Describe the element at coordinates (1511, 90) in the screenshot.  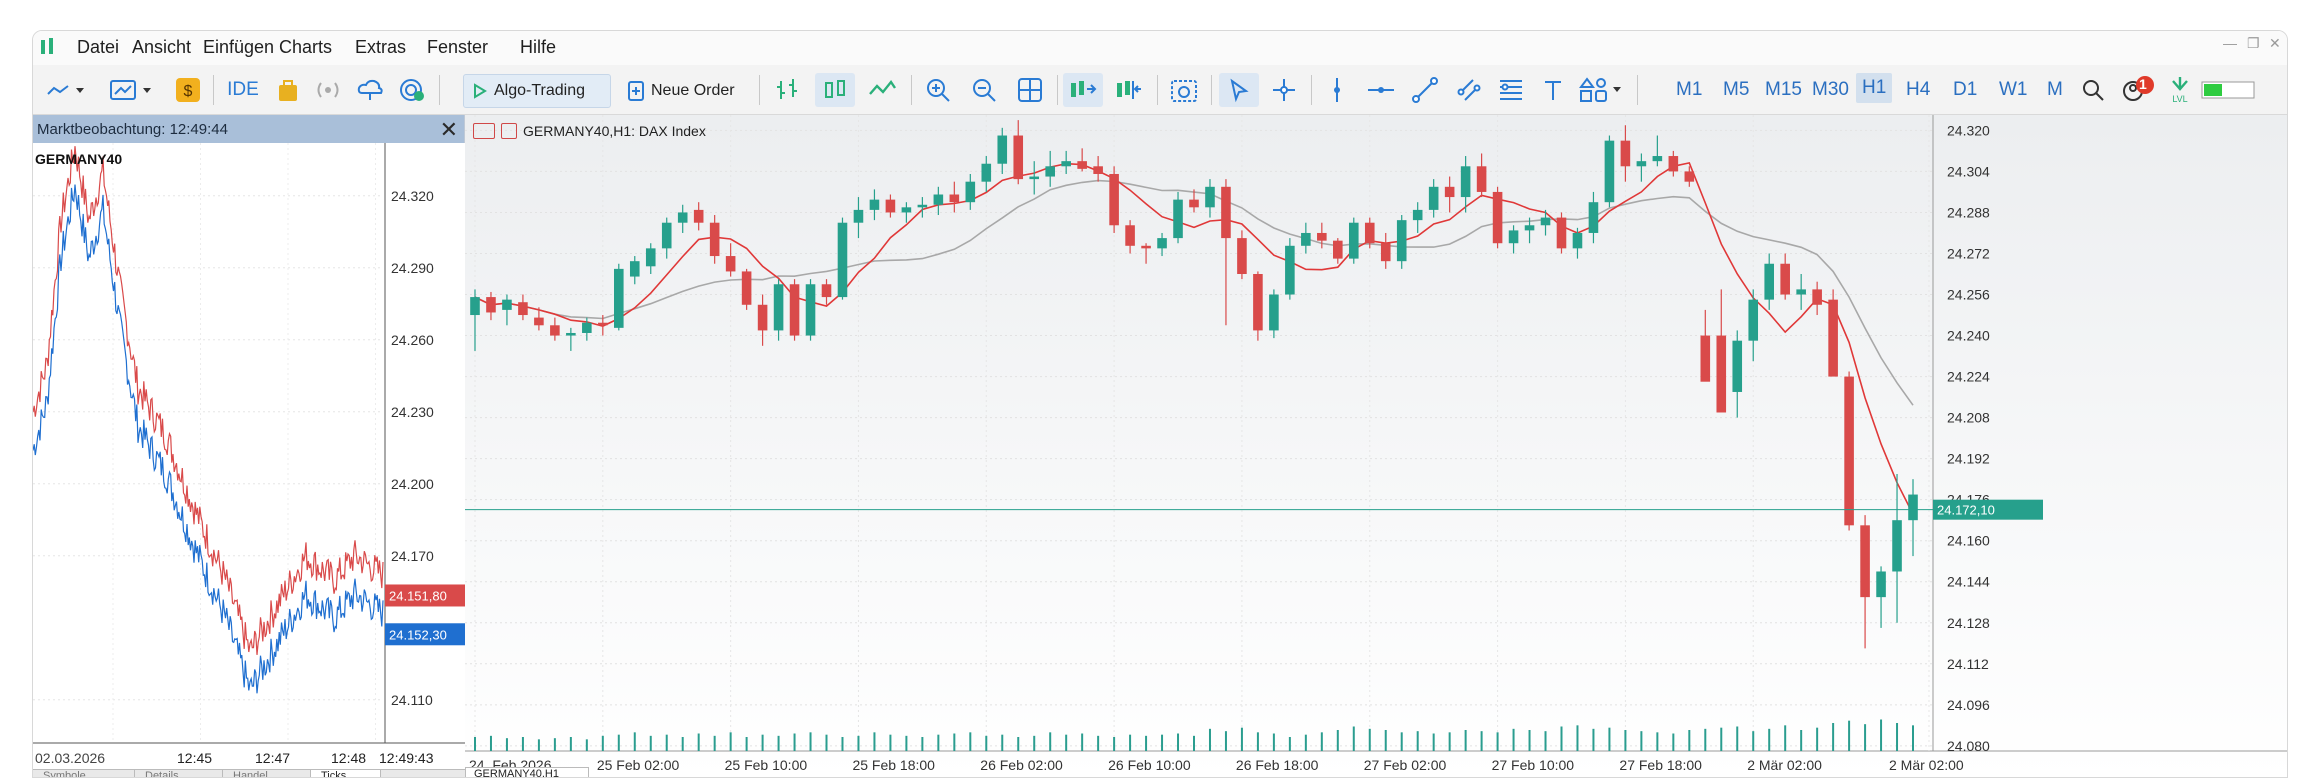
I see `fibonacci-icon` at that location.